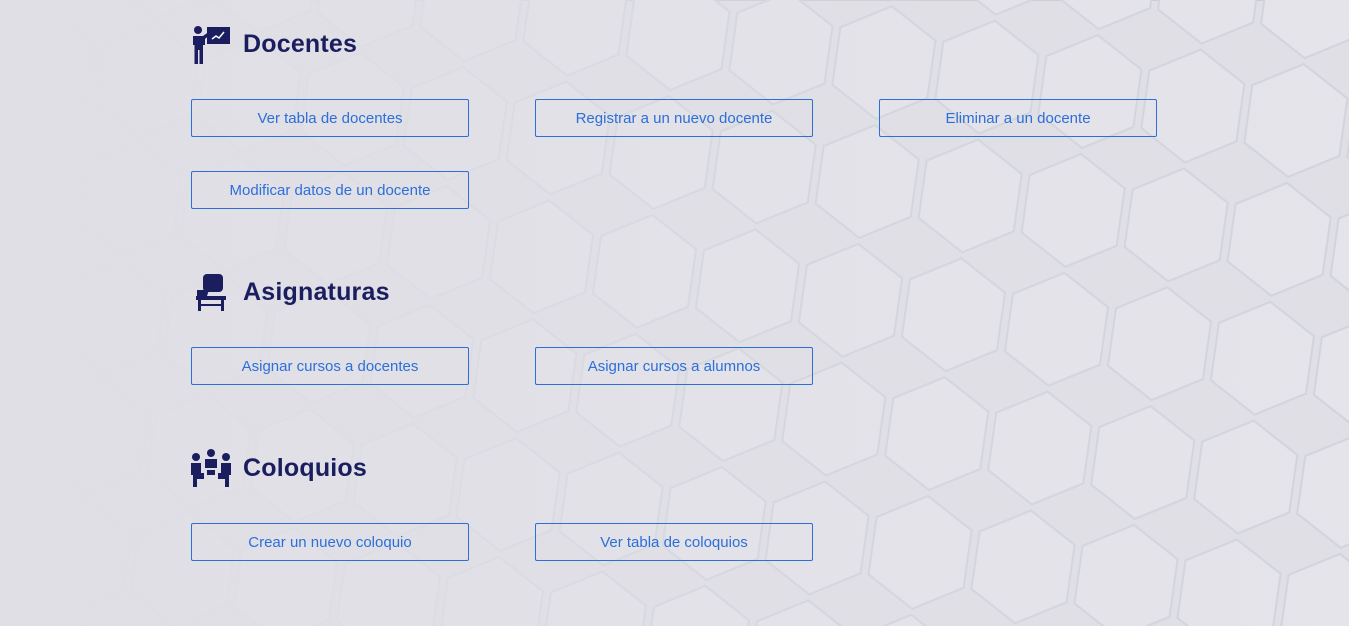 The image size is (1349, 626). What do you see at coordinates (211, 468) in the screenshot?
I see `group-meeting-icon` at bounding box center [211, 468].